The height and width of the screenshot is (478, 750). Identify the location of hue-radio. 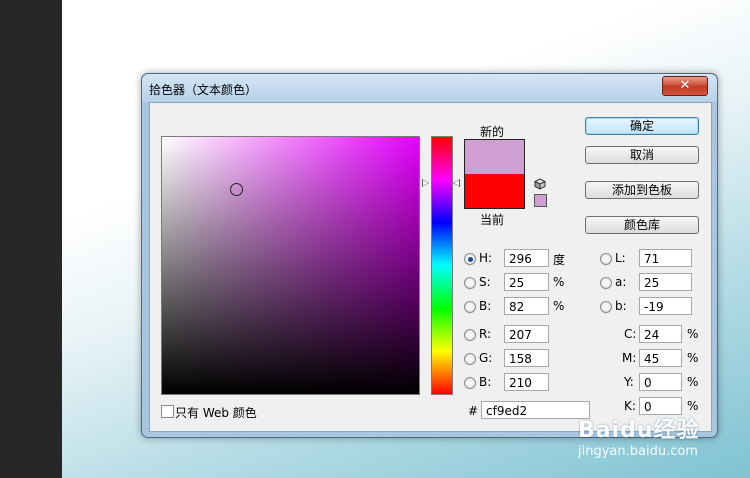
(470, 259).